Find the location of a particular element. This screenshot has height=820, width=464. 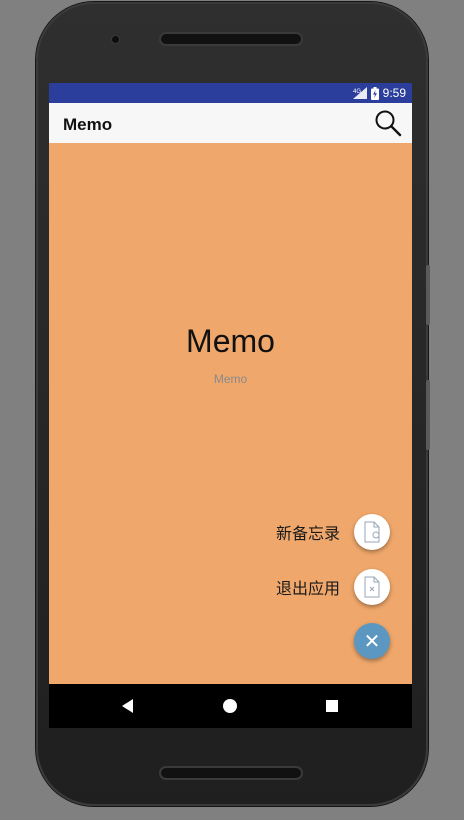

volume-button is located at coordinates (428, 295).